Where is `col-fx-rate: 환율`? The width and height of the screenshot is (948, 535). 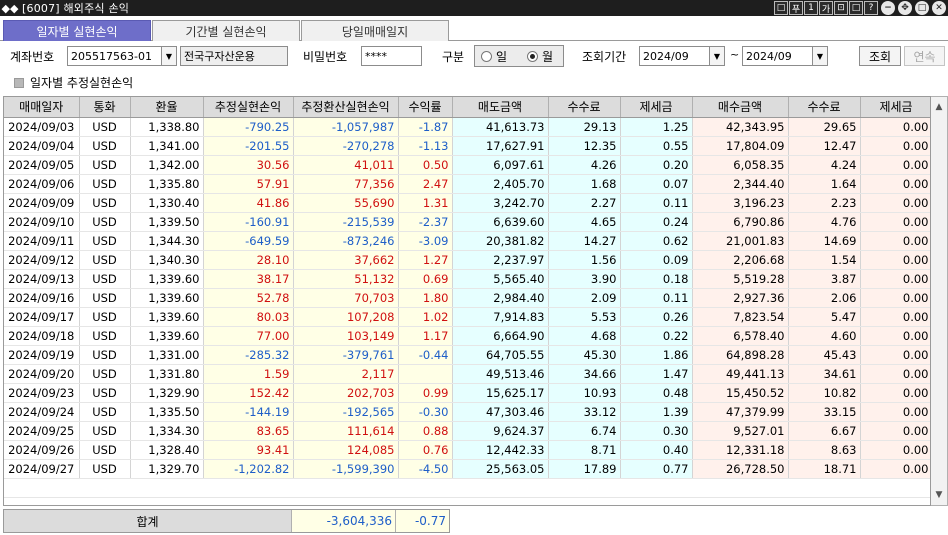
col-fx-rate: 환율 is located at coordinates (167, 107).